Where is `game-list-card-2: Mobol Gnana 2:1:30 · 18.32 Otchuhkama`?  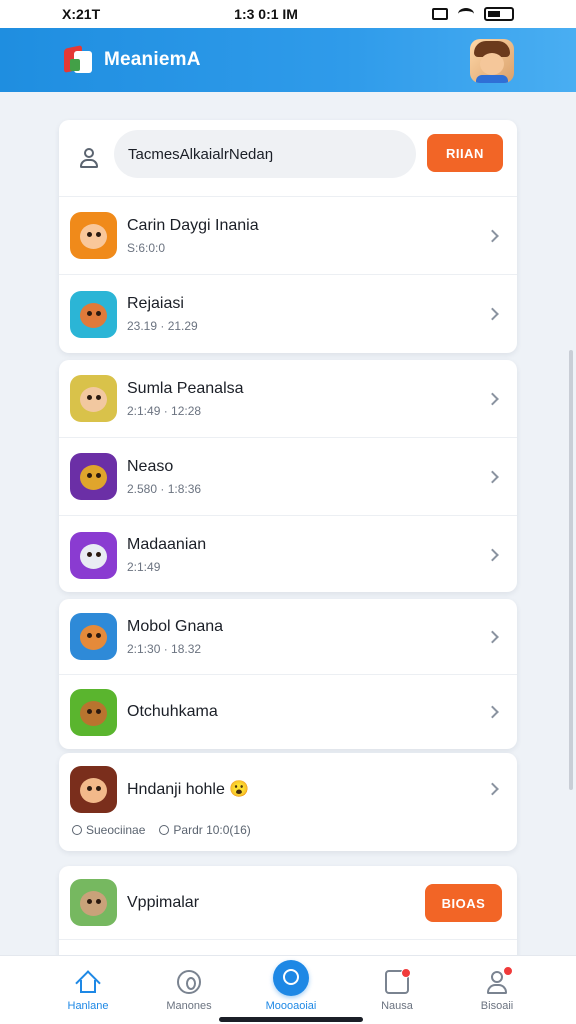
game-list-card-2: Mobol Gnana 2:1:30 · 18.32 Otchuhkama is located at coordinates (288, 674).